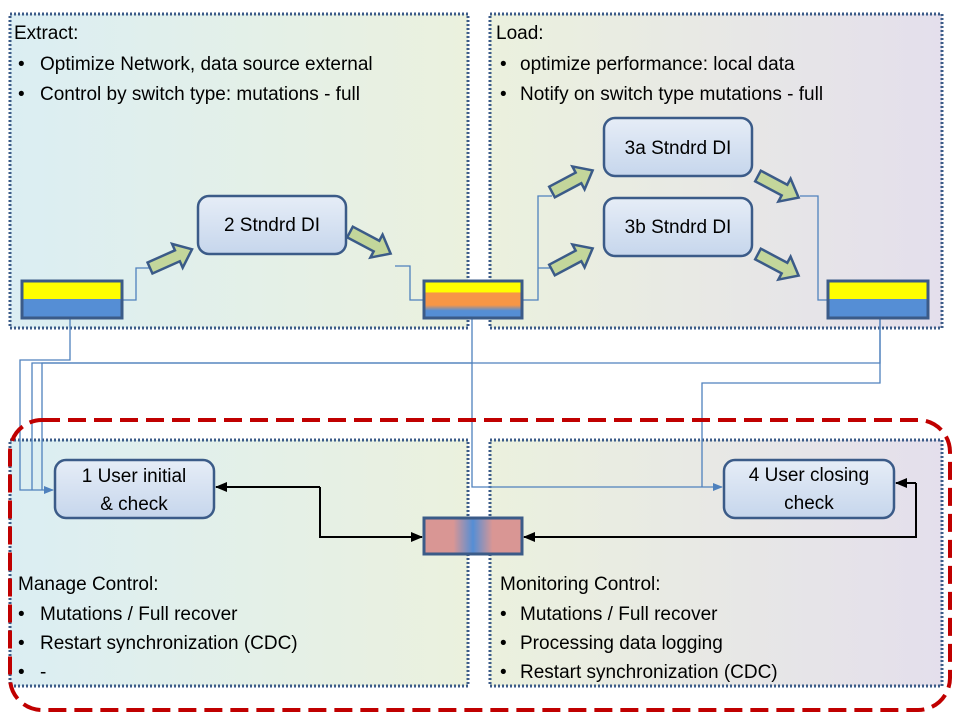 The image size is (960, 725). What do you see at coordinates (72, 299) in the screenshot?
I see `data-store-source` at bounding box center [72, 299].